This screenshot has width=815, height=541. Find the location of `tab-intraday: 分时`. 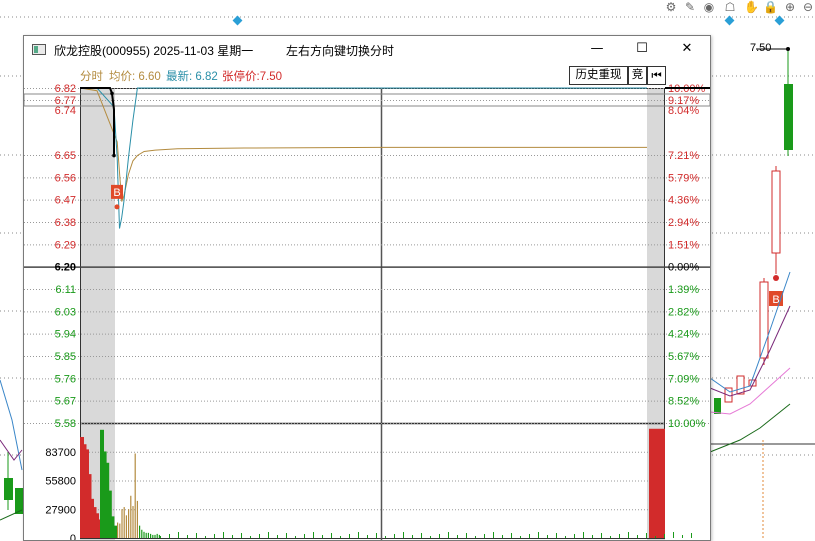

tab-intraday: 分时 is located at coordinates (91, 76).